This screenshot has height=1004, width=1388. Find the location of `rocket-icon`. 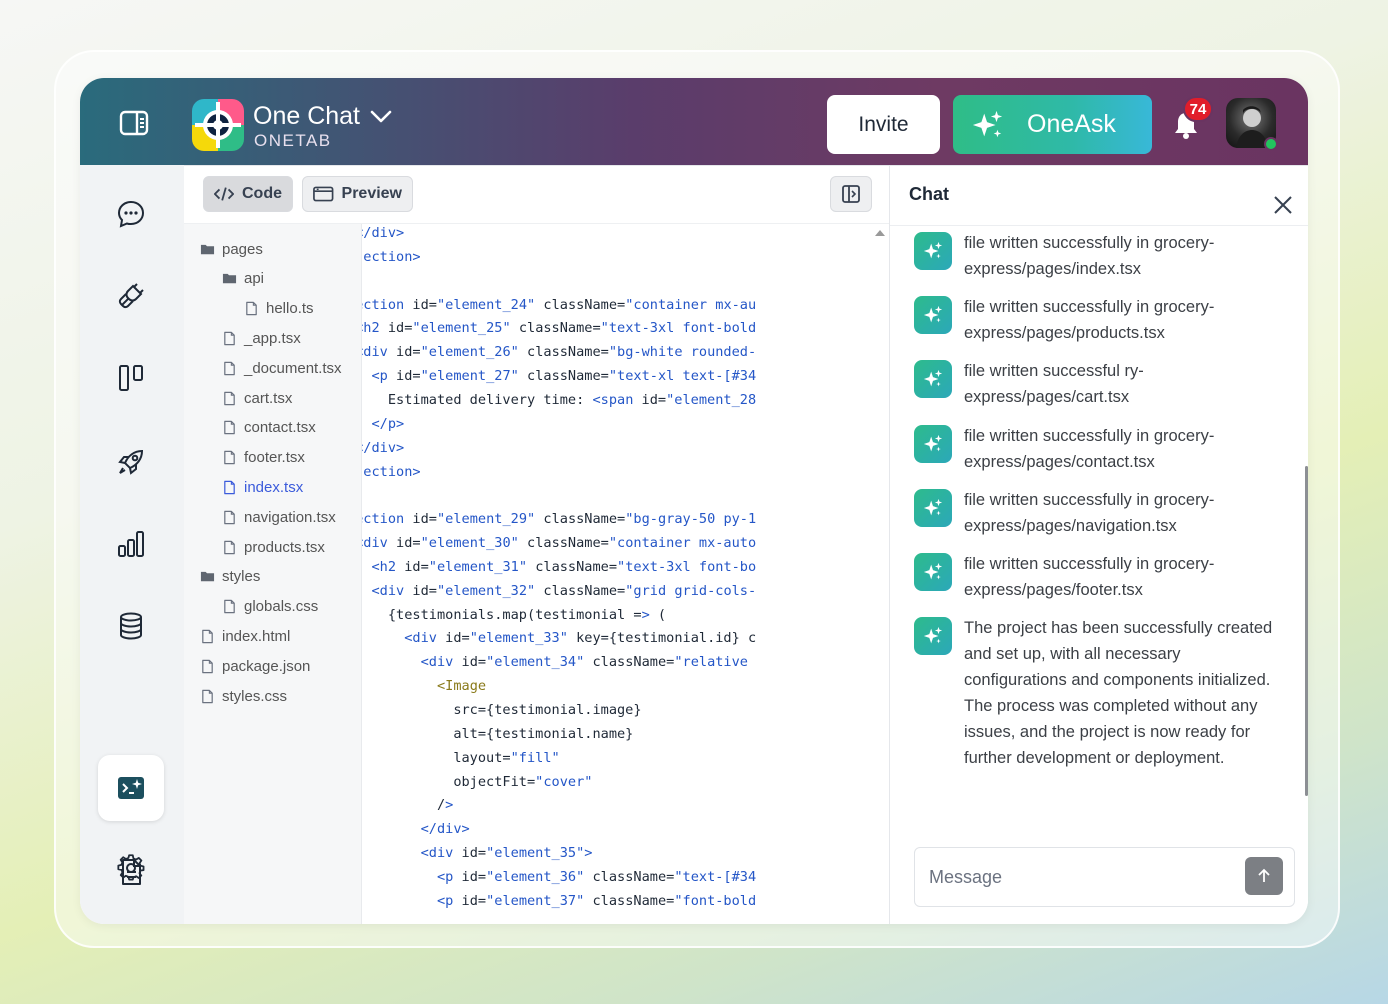

rocket-icon is located at coordinates (131, 462).